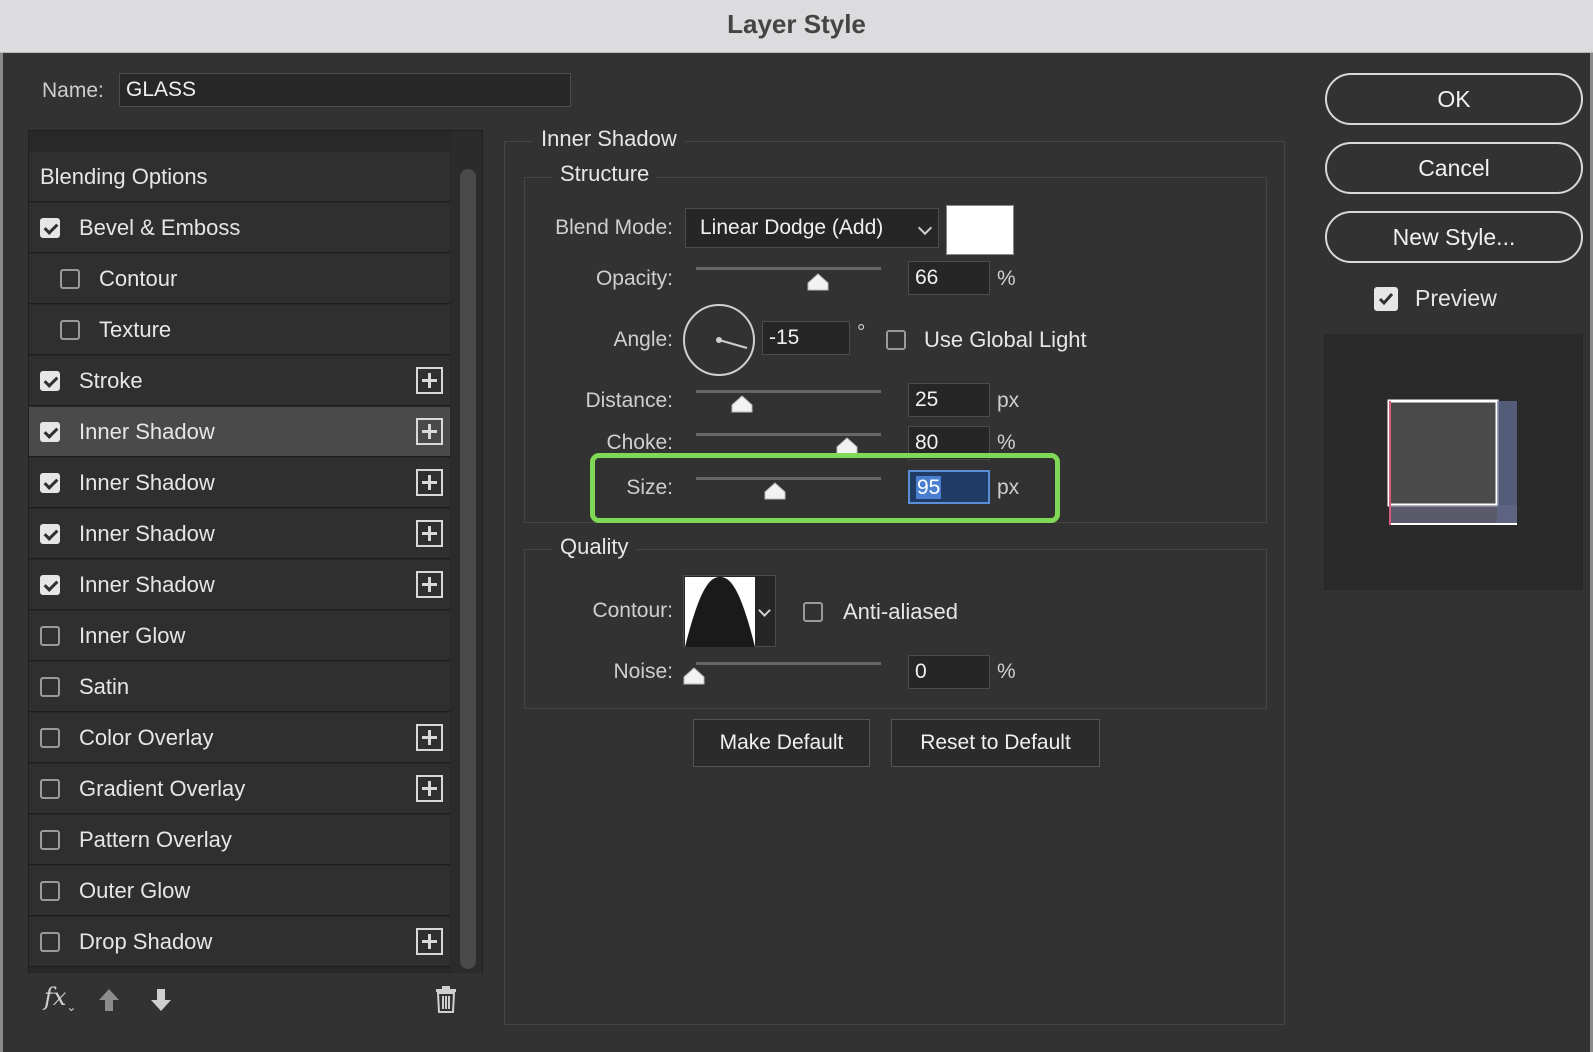 This screenshot has height=1052, width=1593. Describe the element at coordinates (239, 891) in the screenshot. I see `style-item-outer-glow: Outer Glow` at that location.